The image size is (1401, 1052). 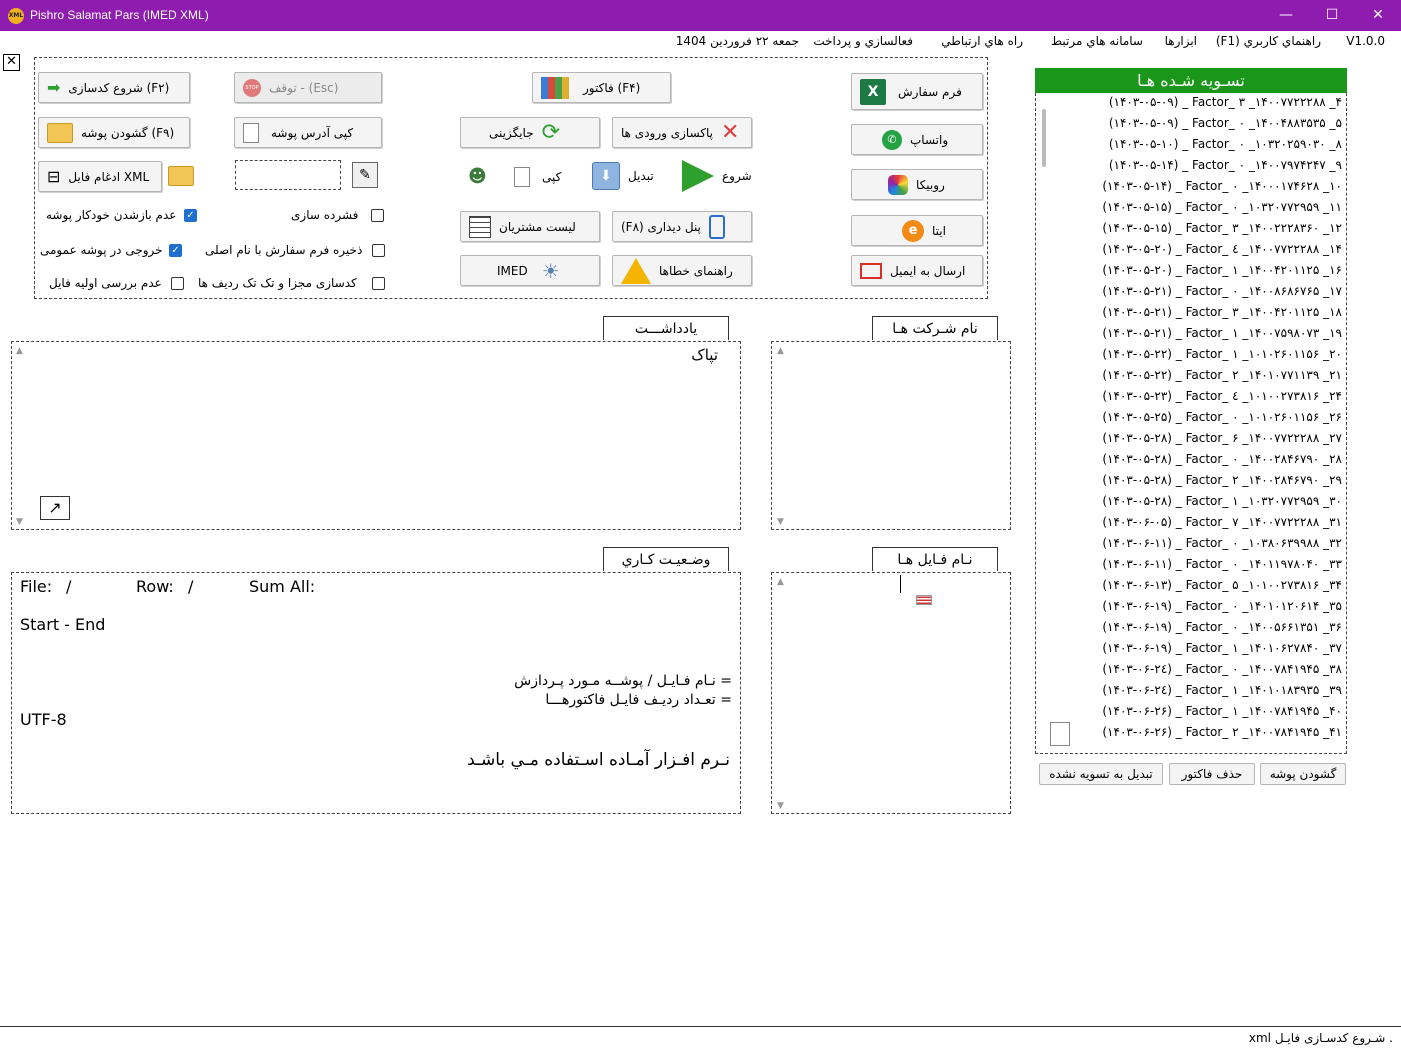 I want to click on clear-inputs-button: پاکسازی ورودی ها ✕, so click(x=682, y=132).